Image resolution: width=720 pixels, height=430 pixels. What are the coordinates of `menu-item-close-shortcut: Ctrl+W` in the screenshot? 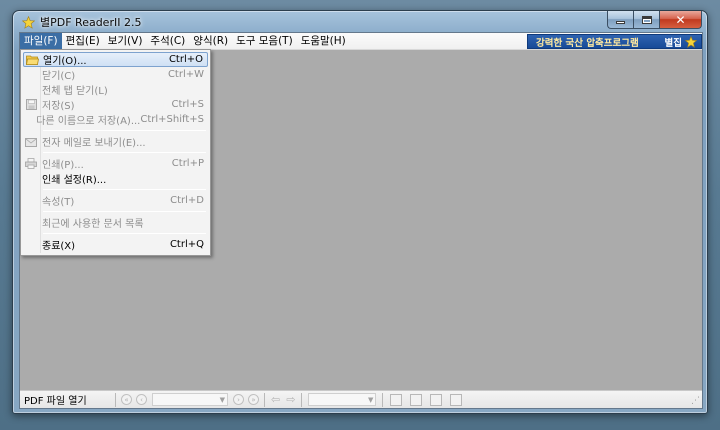 It's located at (185, 74).